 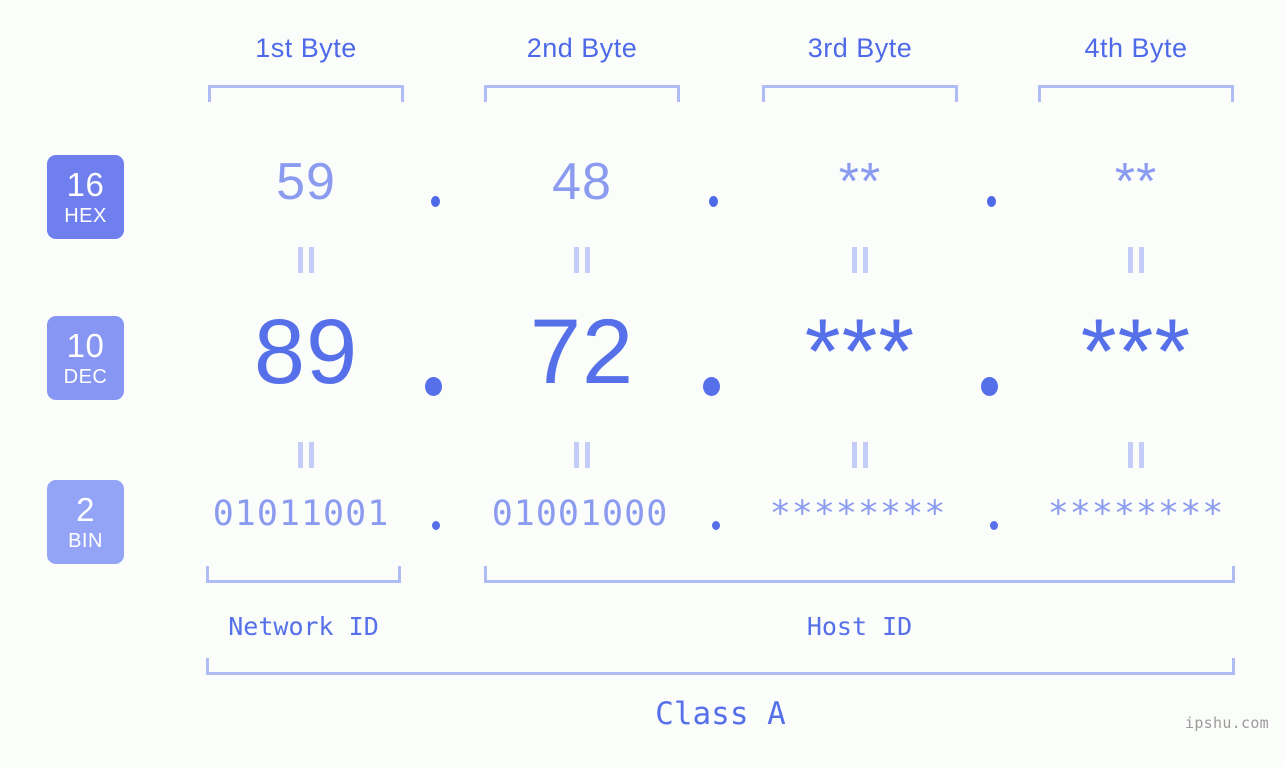 What do you see at coordinates (85, 541) in the screenshot?
I see `base-badge-bin-name: BIN` at bounding box center [85, 541].